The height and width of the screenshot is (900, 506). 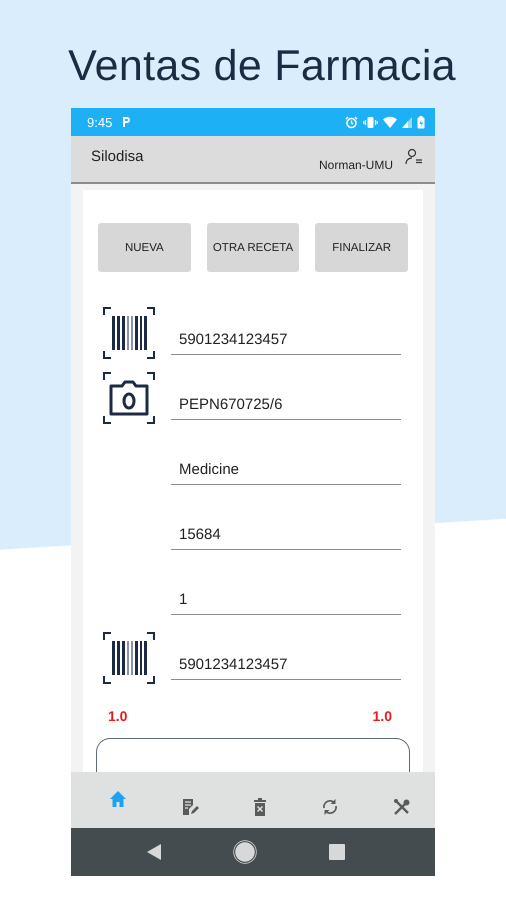 What do you see at coordinates (355, 165) in the screenshot?
I see `user-name: Norman-UMU` at bounding box center [355, 165].